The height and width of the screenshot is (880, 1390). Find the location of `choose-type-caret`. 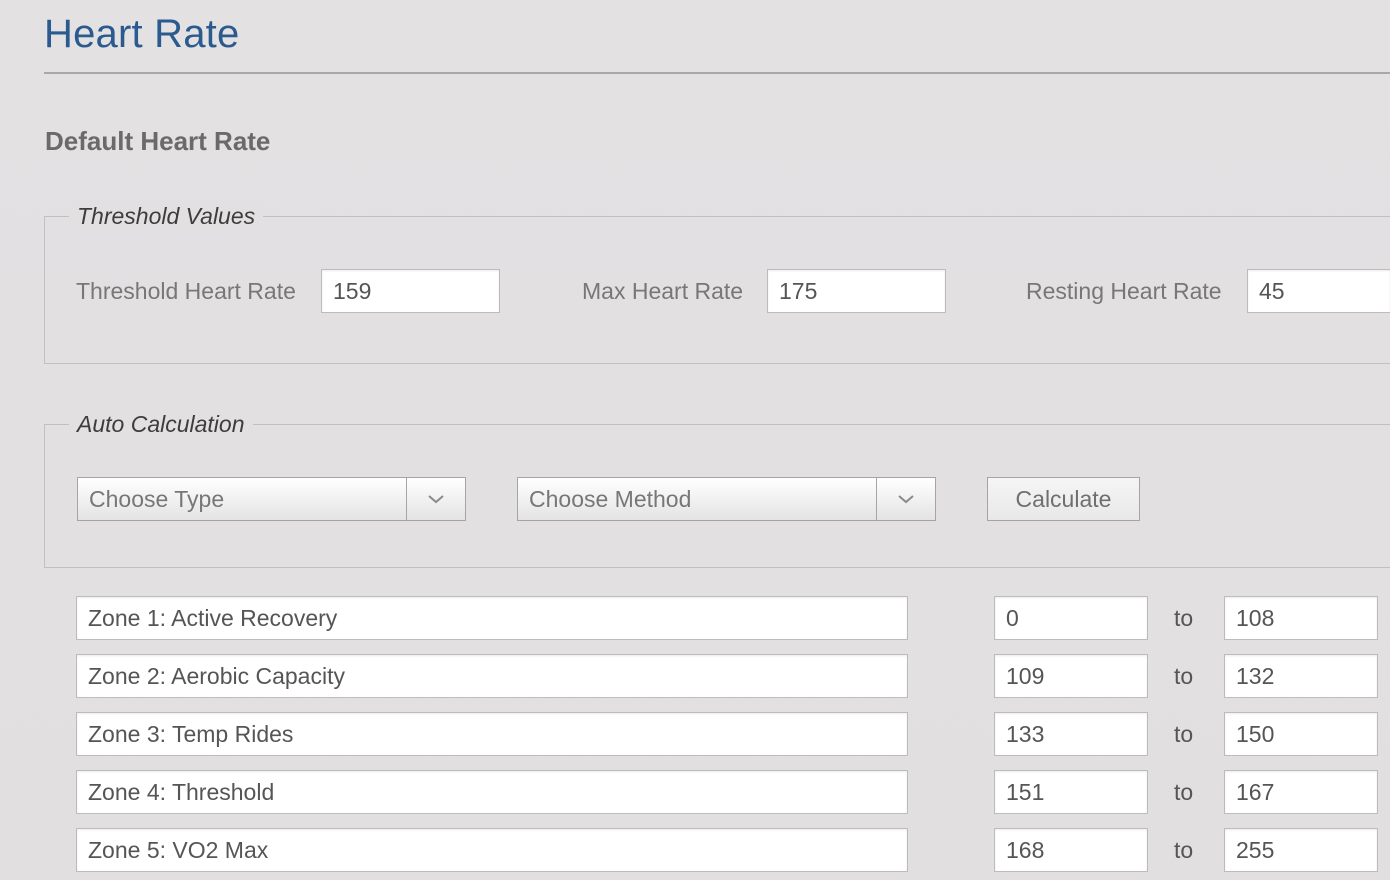

choose-type-caret is located at coordinates (435, 499).